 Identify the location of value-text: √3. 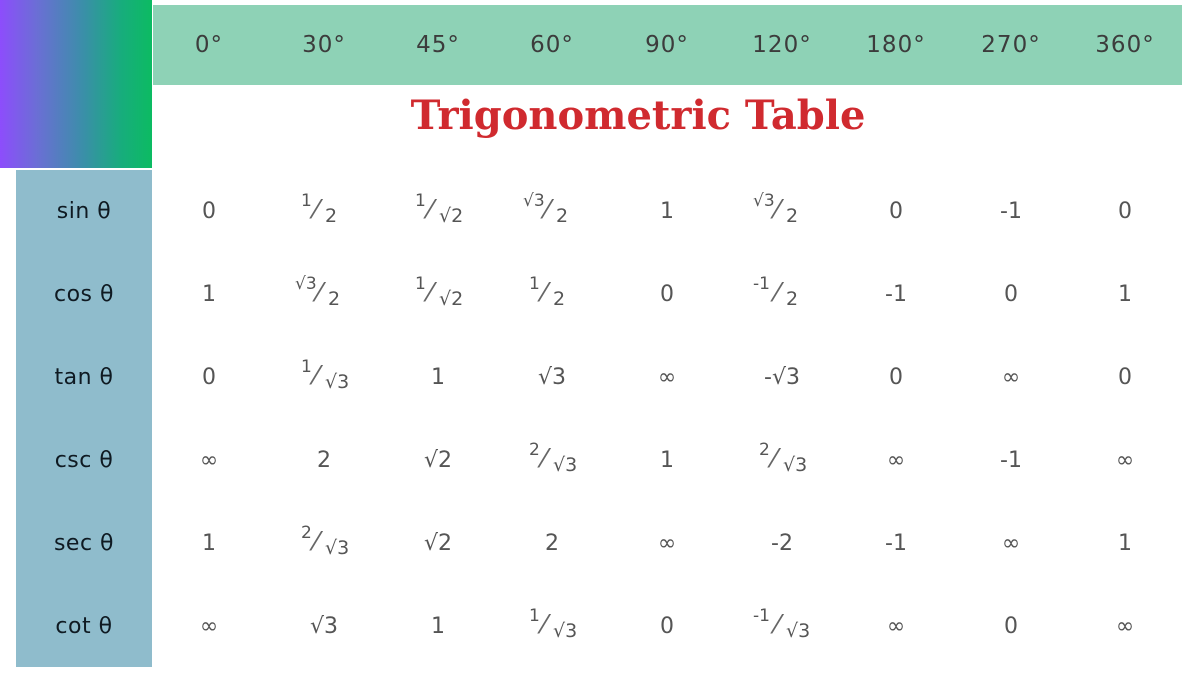
(323, 626).